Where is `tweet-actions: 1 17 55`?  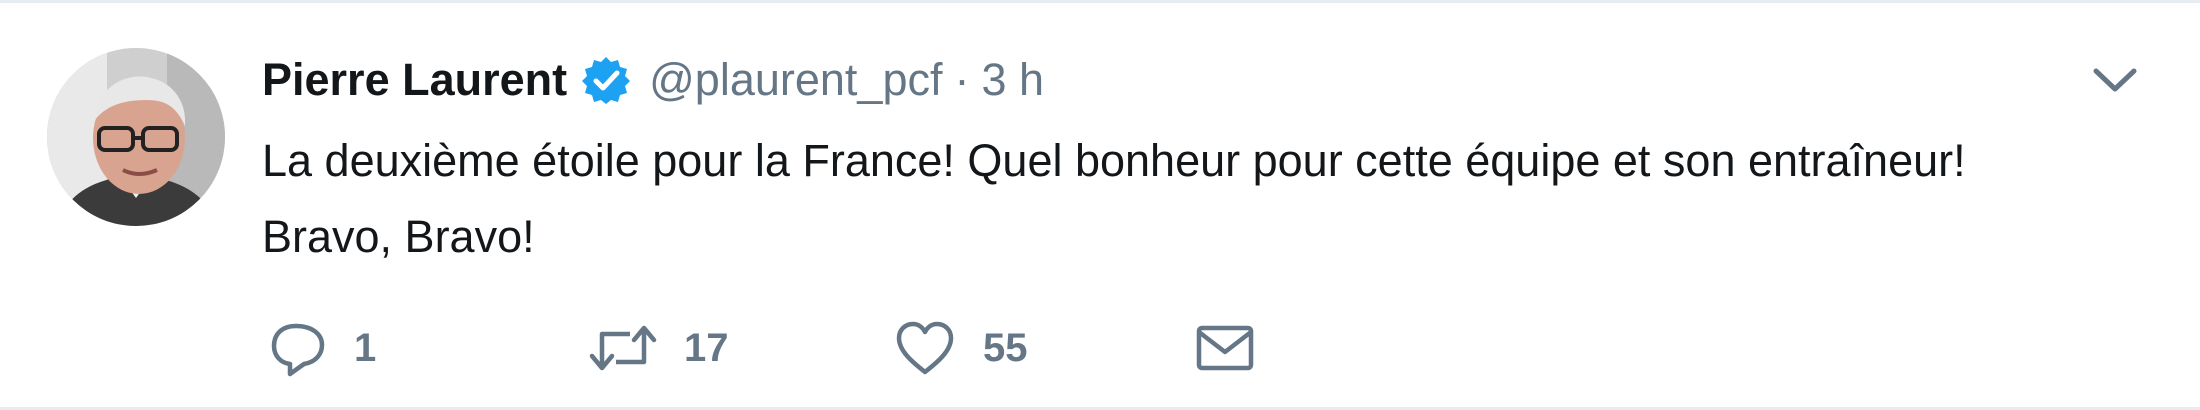
tweet-actions: 1 17 55 is located at coordinates (762, 348).